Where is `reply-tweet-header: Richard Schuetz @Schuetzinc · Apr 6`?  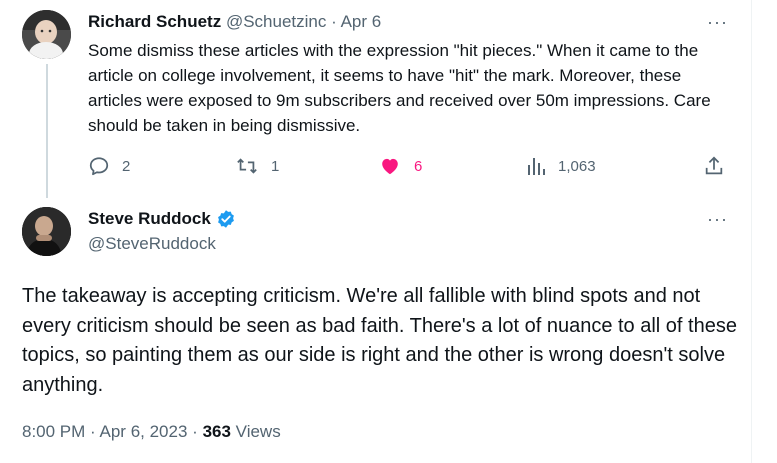
reply-tweet-header: Richard Schuetz @Schuetzinc · Apr 6 is located at coordinates (234, 22).